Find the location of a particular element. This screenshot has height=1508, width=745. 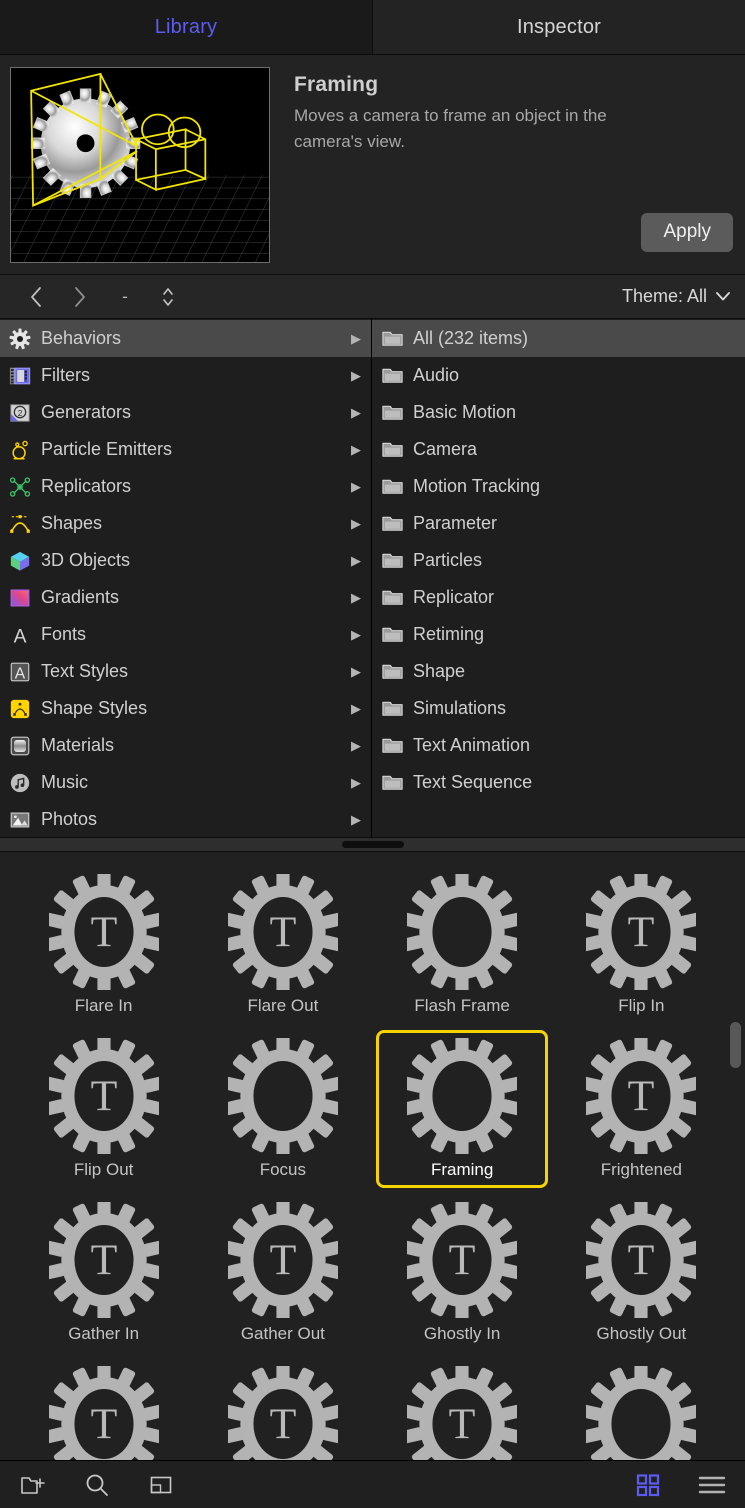

behavior-grid-item: T Gather Out is located at coordinates (282, 1274).